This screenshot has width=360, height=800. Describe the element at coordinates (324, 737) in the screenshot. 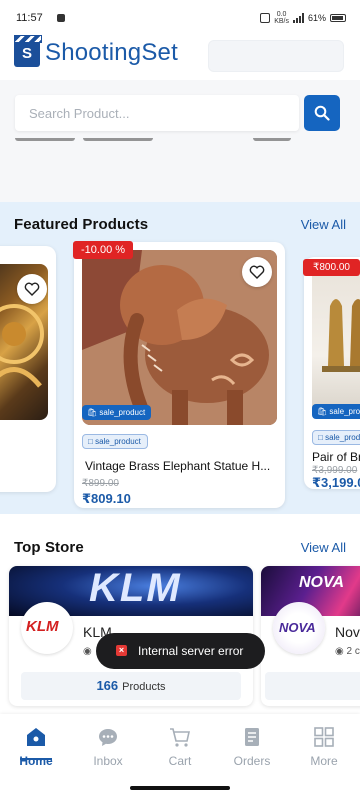

I see `grid-icon` at that location.